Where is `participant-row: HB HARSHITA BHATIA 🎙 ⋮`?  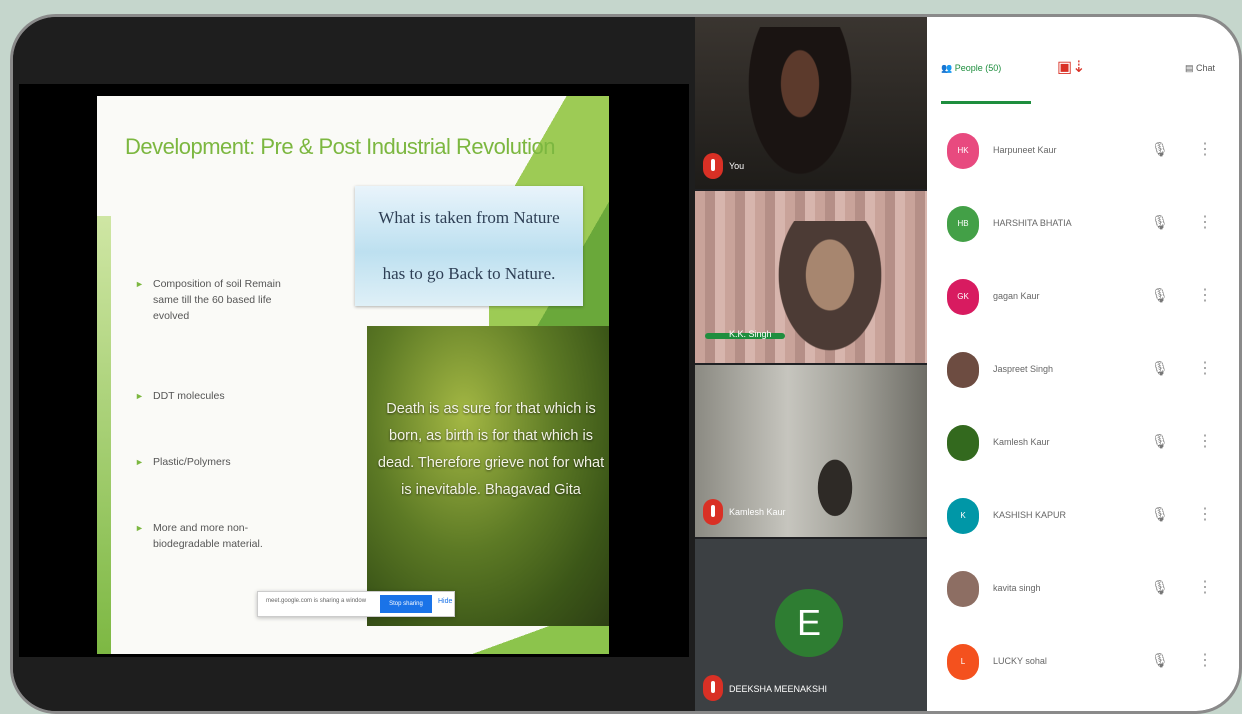 participant-row: HB HARSHITA BHATIA 🎙 ⋮ is located at coordinates (1083, 224).